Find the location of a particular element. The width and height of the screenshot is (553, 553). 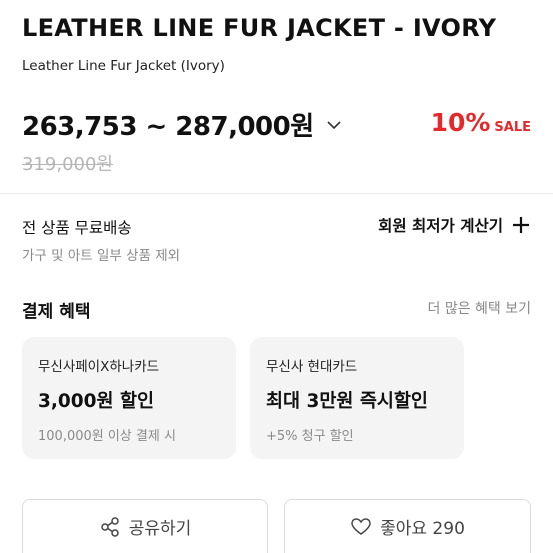

member-price-calculator-button: 회원 최저가 계산기 is located at coordinates (454, 225).